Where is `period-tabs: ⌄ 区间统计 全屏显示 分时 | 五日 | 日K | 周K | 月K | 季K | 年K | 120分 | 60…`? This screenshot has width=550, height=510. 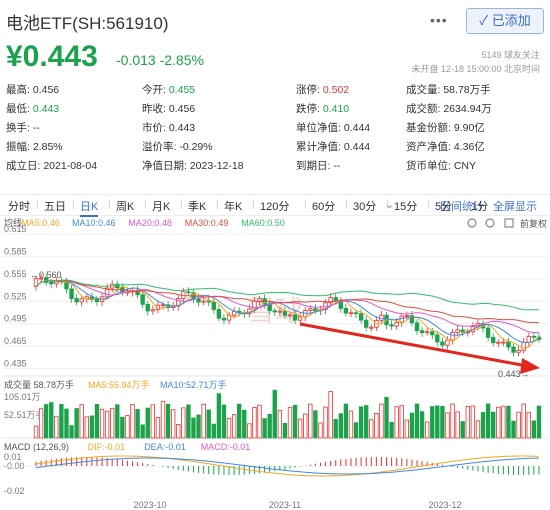
period-tabs: ⌄ 区间统计 全屏显示 分时 | 五日 | 日K | 周K | 月K | 季K | 年K | 120分 | 60… is located at coordinates (275, 205).